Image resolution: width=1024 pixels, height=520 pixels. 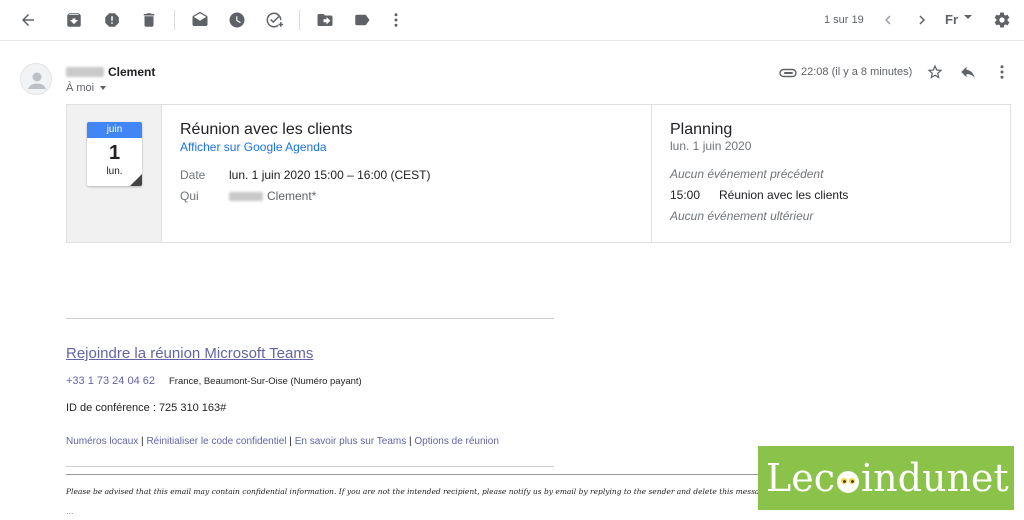 What do you see at coordinates (935, 478) in the screenshot?
I see `watermark-text-end: indunet` at bounding box center [935, 478].